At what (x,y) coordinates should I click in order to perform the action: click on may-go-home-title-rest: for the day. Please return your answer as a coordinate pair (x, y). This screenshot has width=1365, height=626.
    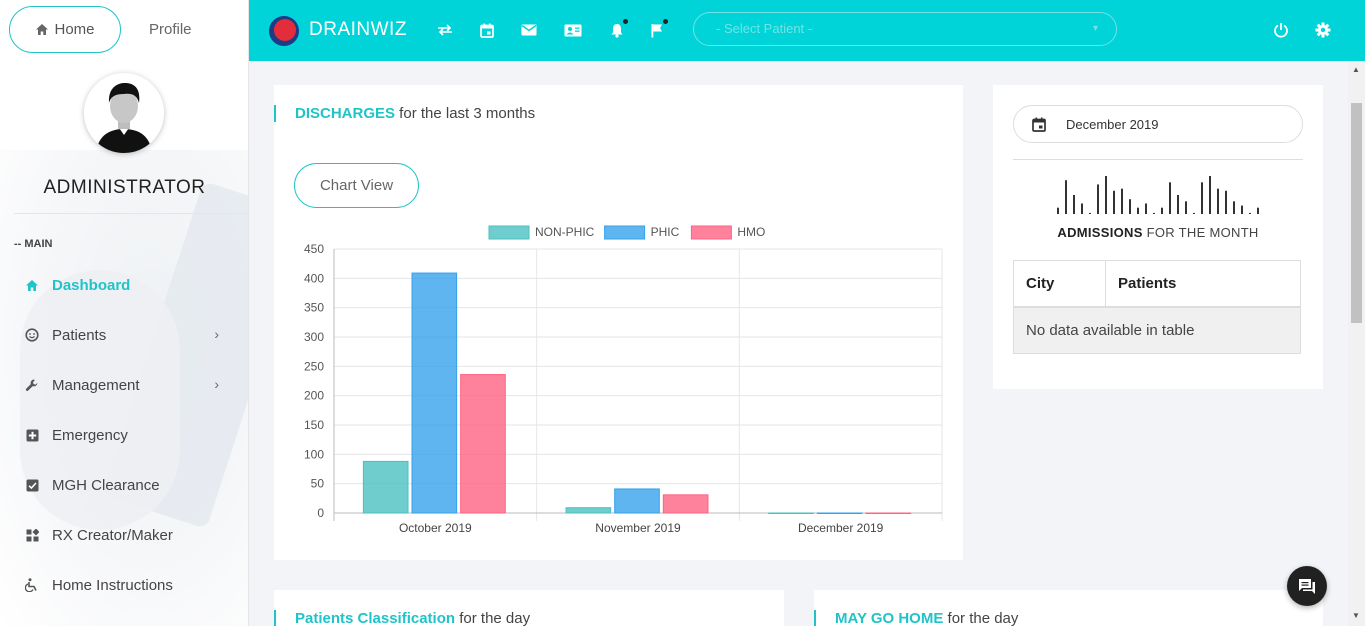
    Looking at the image, I should click on (981, 618).